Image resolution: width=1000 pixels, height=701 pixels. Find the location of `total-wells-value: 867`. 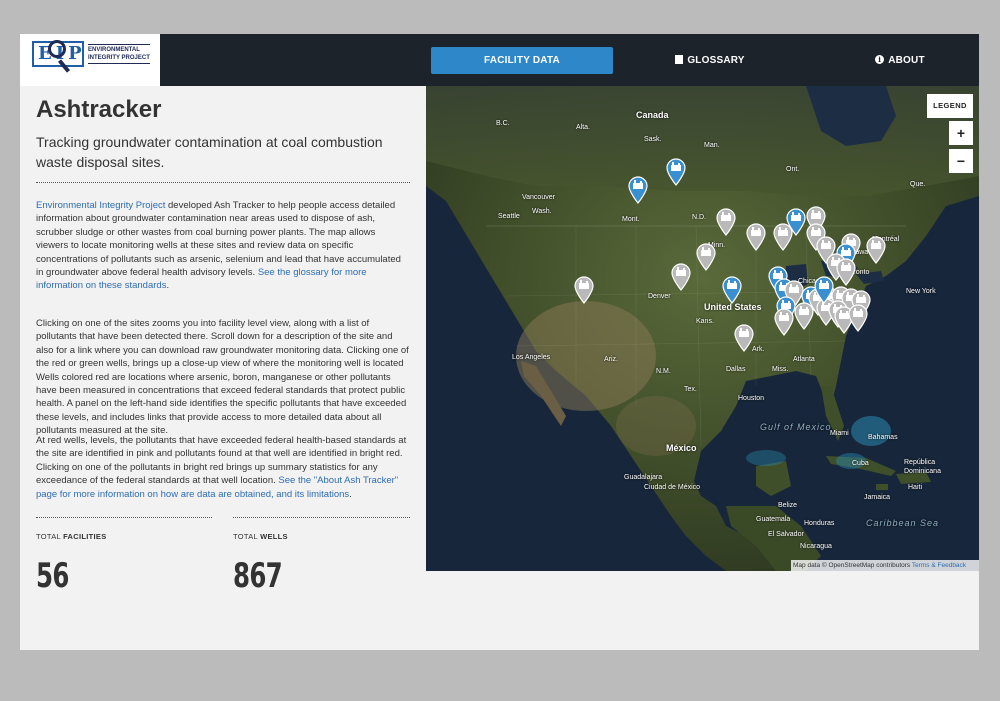

total-wells-value: 867 is located at coordinates (258, 576).